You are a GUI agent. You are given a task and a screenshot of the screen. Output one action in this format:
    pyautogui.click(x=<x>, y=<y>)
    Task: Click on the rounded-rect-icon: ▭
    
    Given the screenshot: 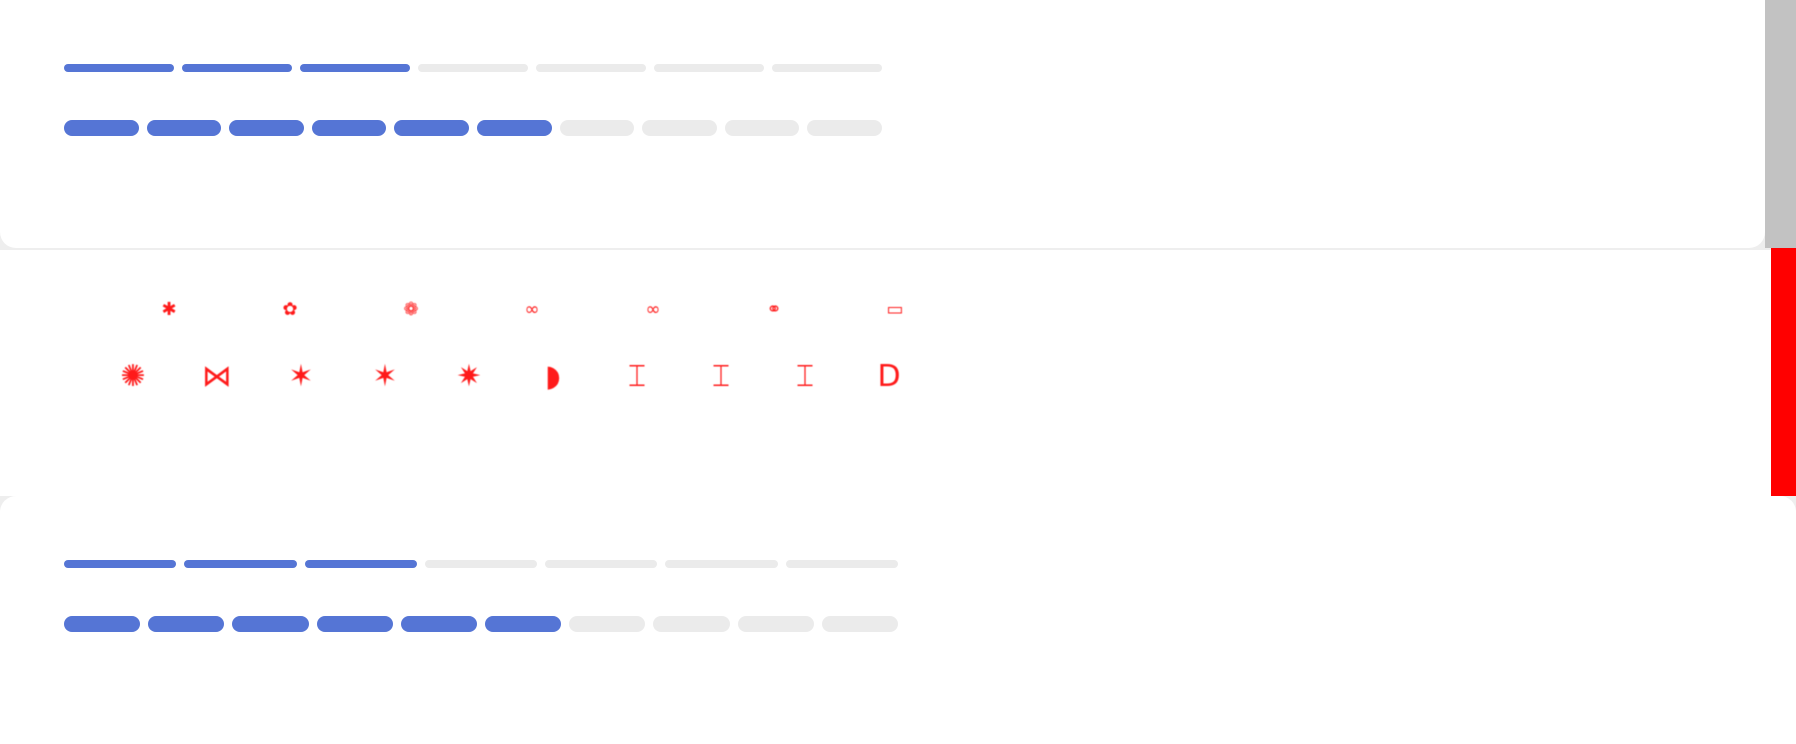 What is the action you would take?
    pyautogui.click(x=895, y=309)
    